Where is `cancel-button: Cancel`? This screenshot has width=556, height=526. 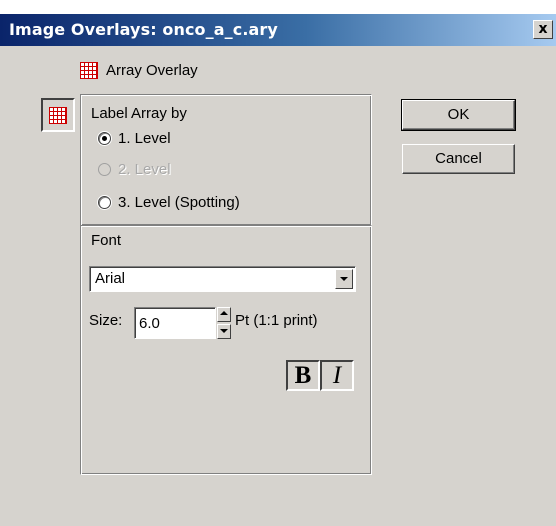 cancel-button: Cancel is located at coordinates (458, 159).